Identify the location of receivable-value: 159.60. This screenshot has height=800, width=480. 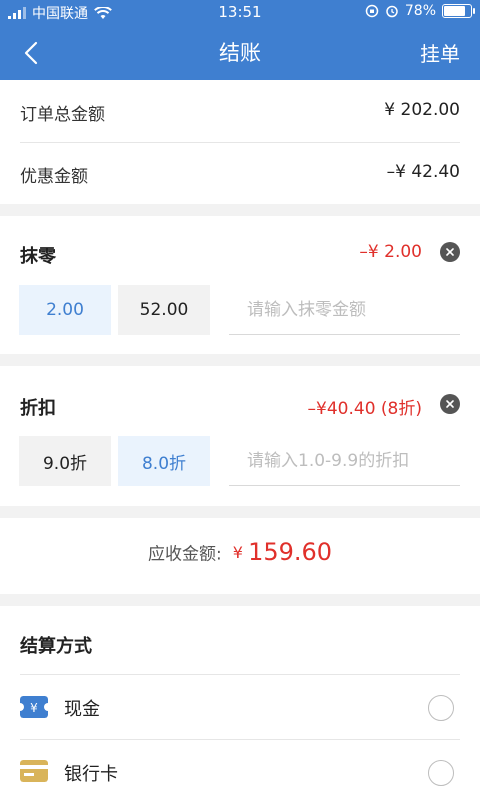
(290, 552).